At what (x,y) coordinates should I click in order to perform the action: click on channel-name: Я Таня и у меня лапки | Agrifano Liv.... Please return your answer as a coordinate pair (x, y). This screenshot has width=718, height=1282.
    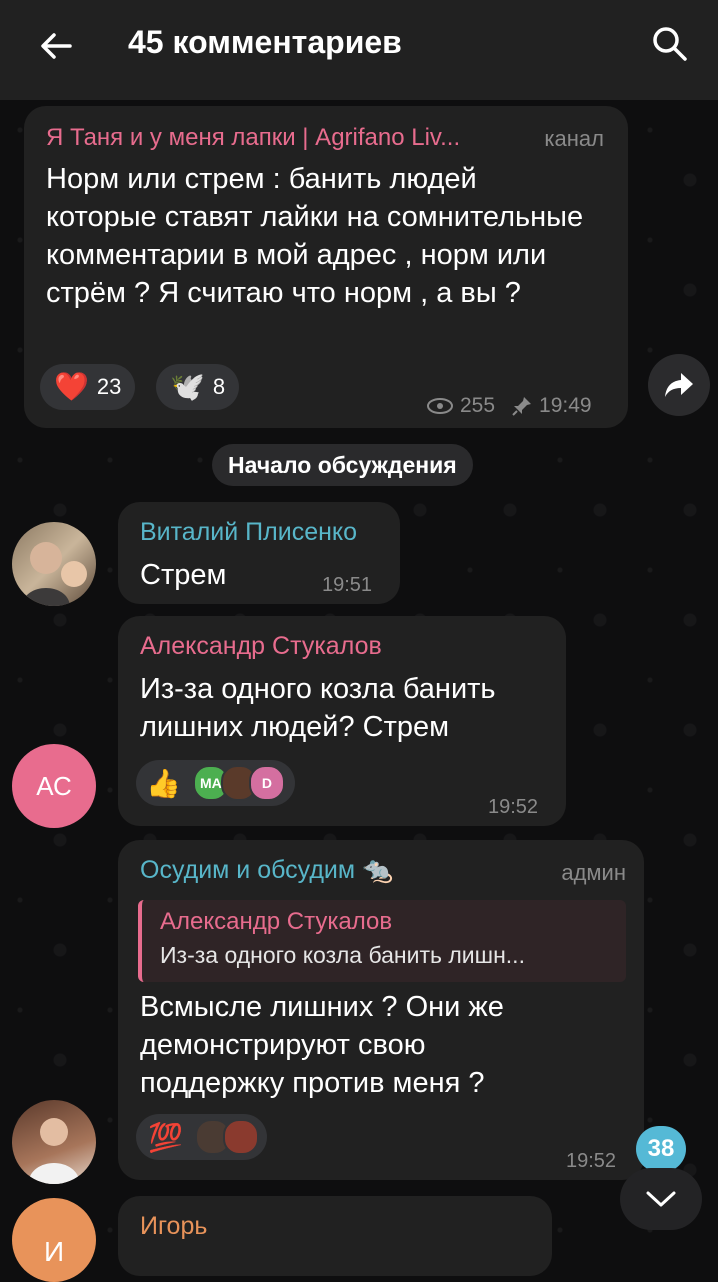
    Looking at the image, I should click on (253, 138).